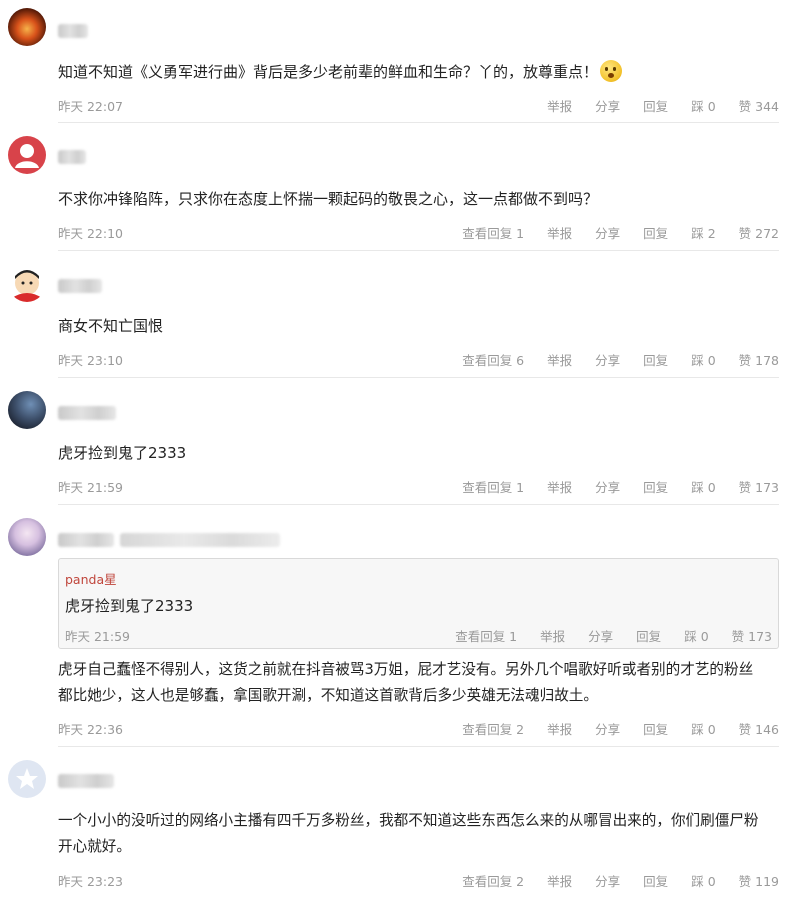  I want to click on quoted-meta: 昨天 21:59 查看回复 1 举报 分享 回复 踩 0 赞 173, so click(418, 635).